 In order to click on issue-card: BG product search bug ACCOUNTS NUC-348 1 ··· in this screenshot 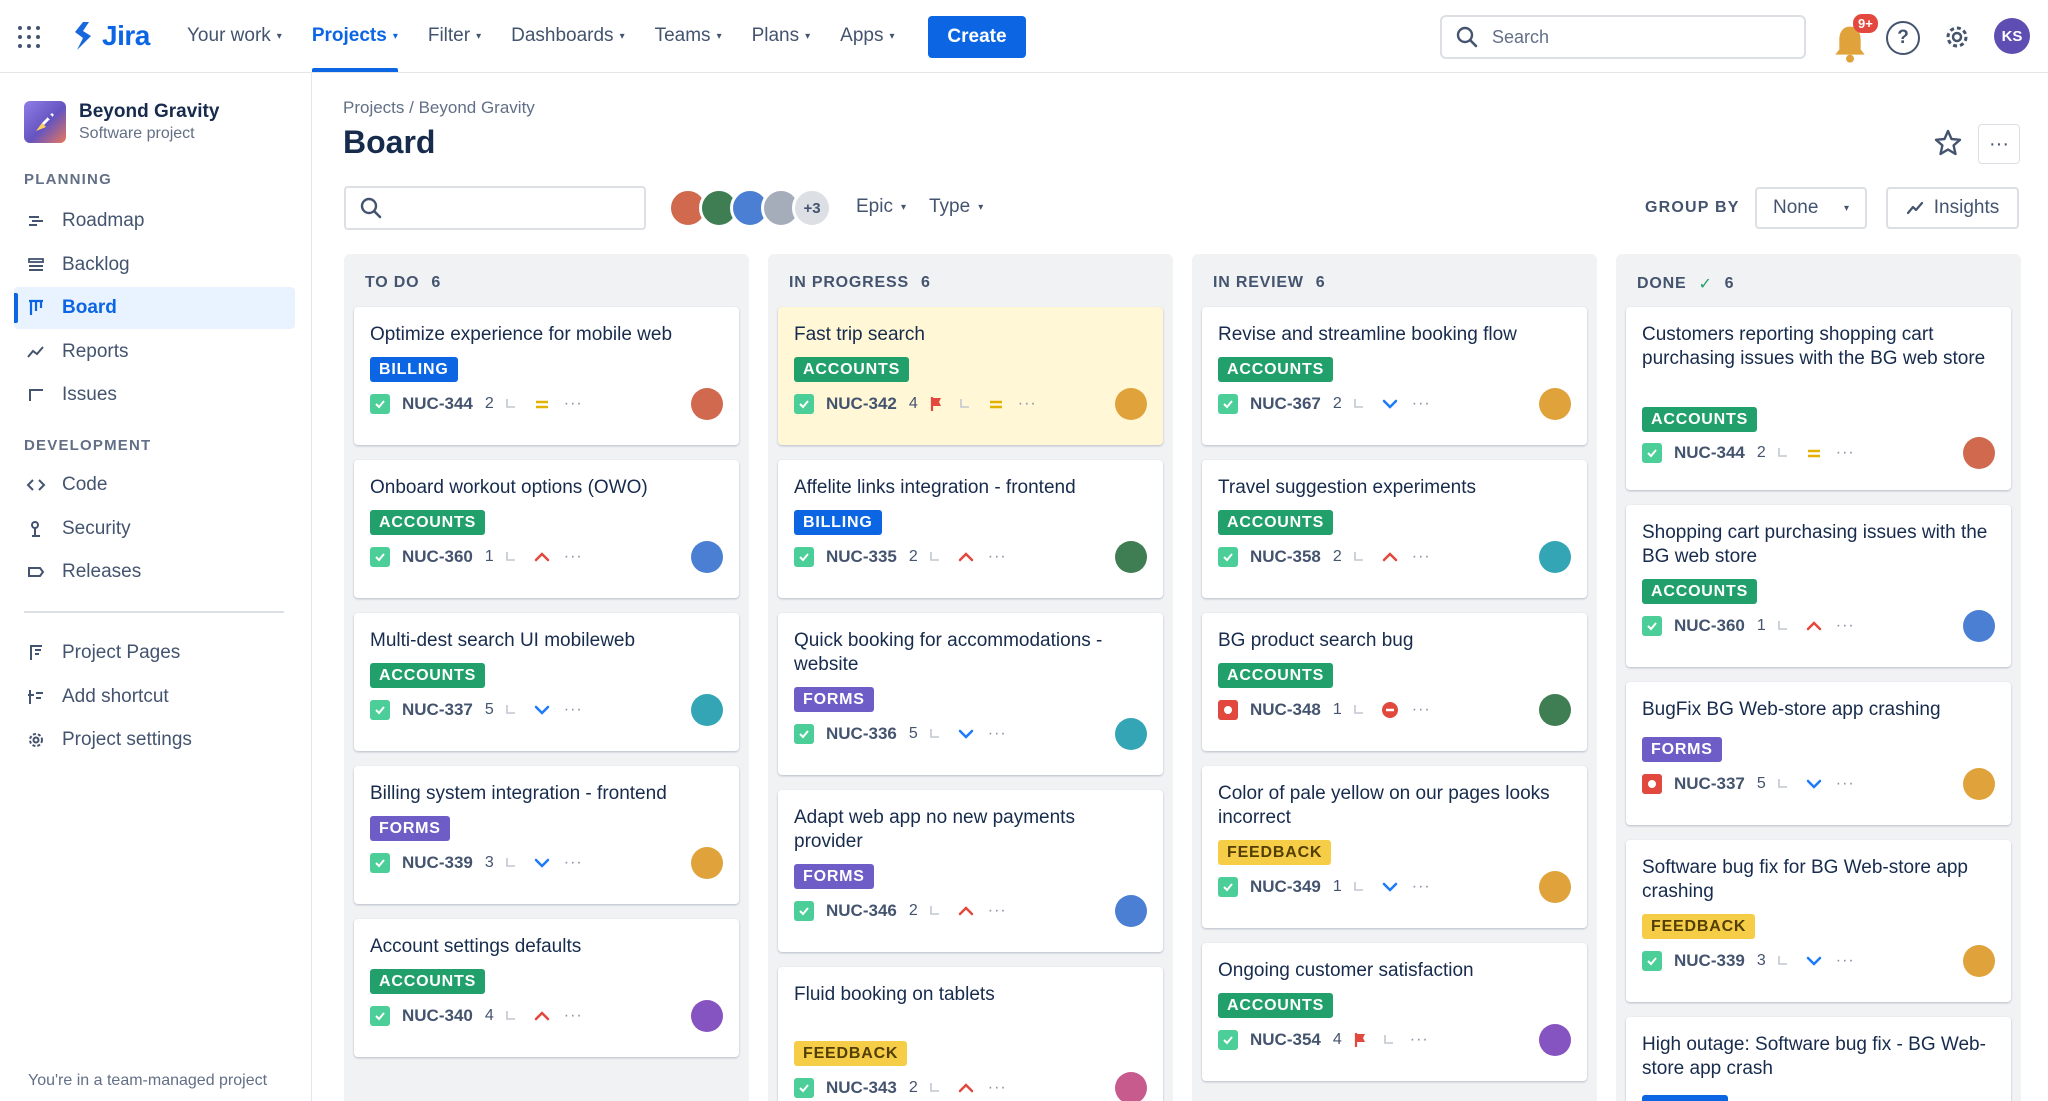, I will do `click(1394, 682)`.